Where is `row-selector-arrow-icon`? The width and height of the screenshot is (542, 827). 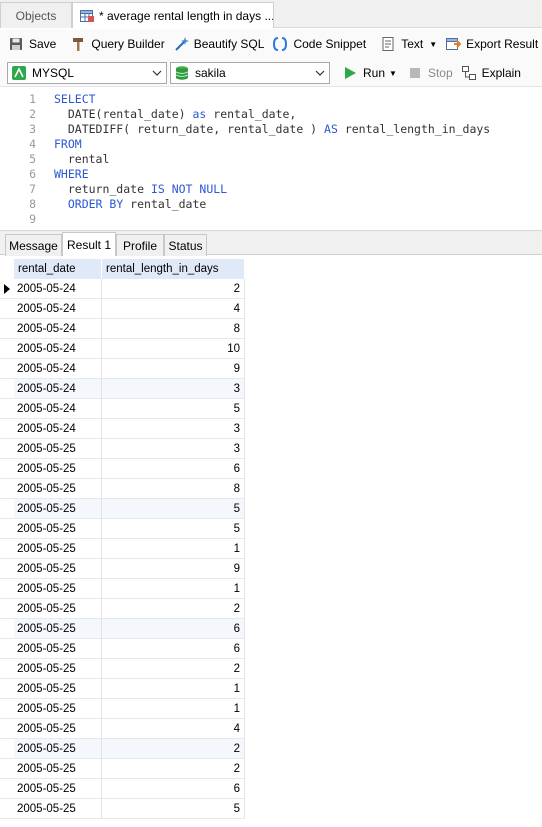 row-selector-arrow-icon is located at coordinates (7, 289).